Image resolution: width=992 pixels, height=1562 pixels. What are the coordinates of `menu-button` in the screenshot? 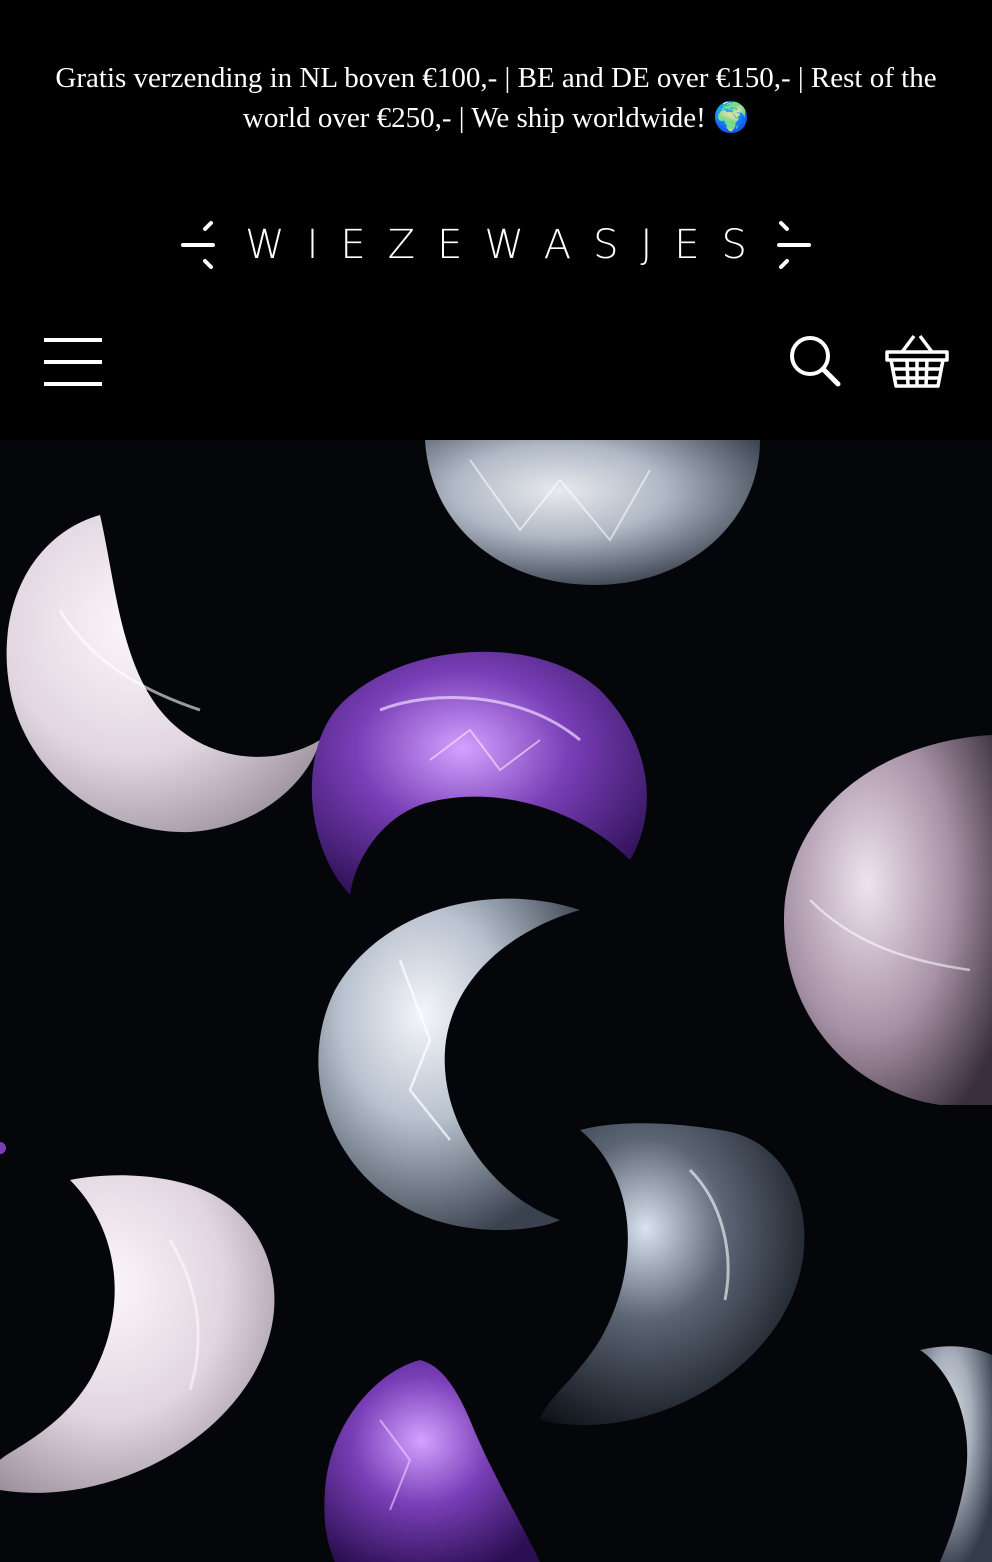 It's located at (74, 362).